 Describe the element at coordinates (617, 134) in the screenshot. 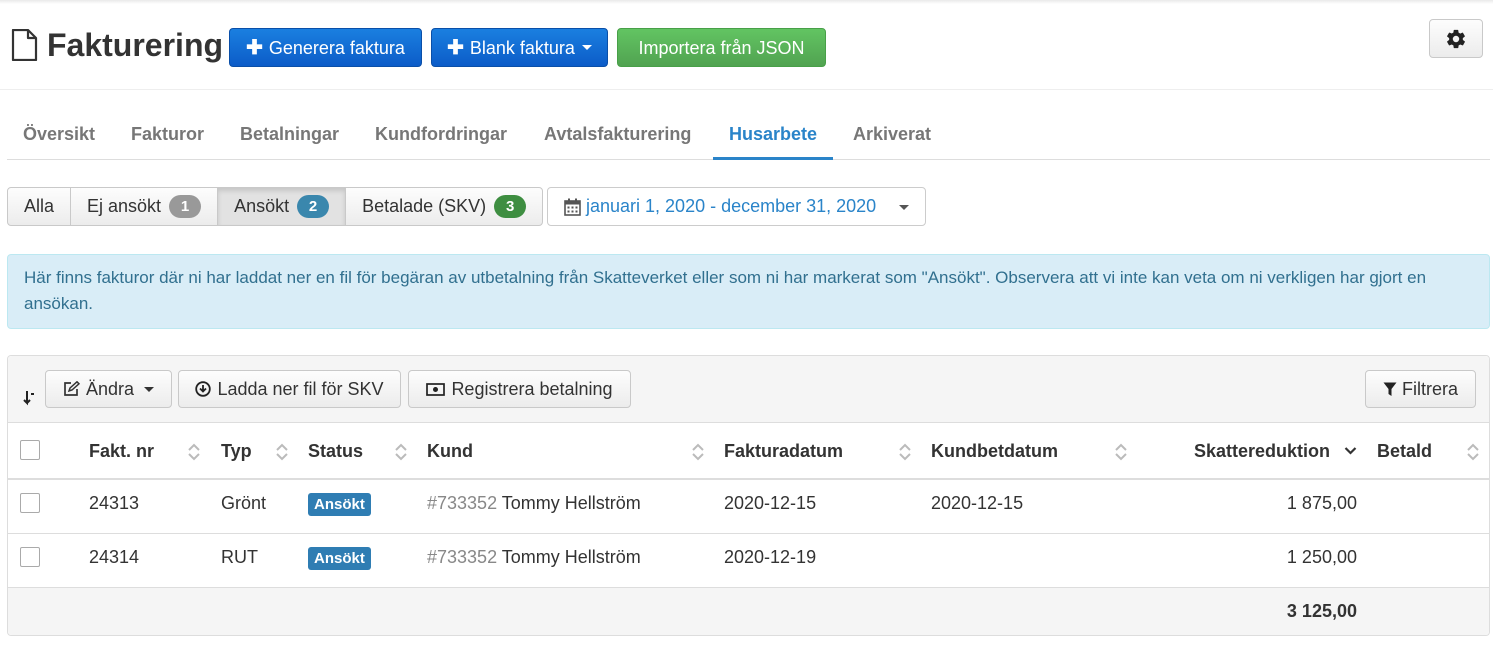

I see `tab-avtalsfakturering: Avtalsfakturering` at that location.